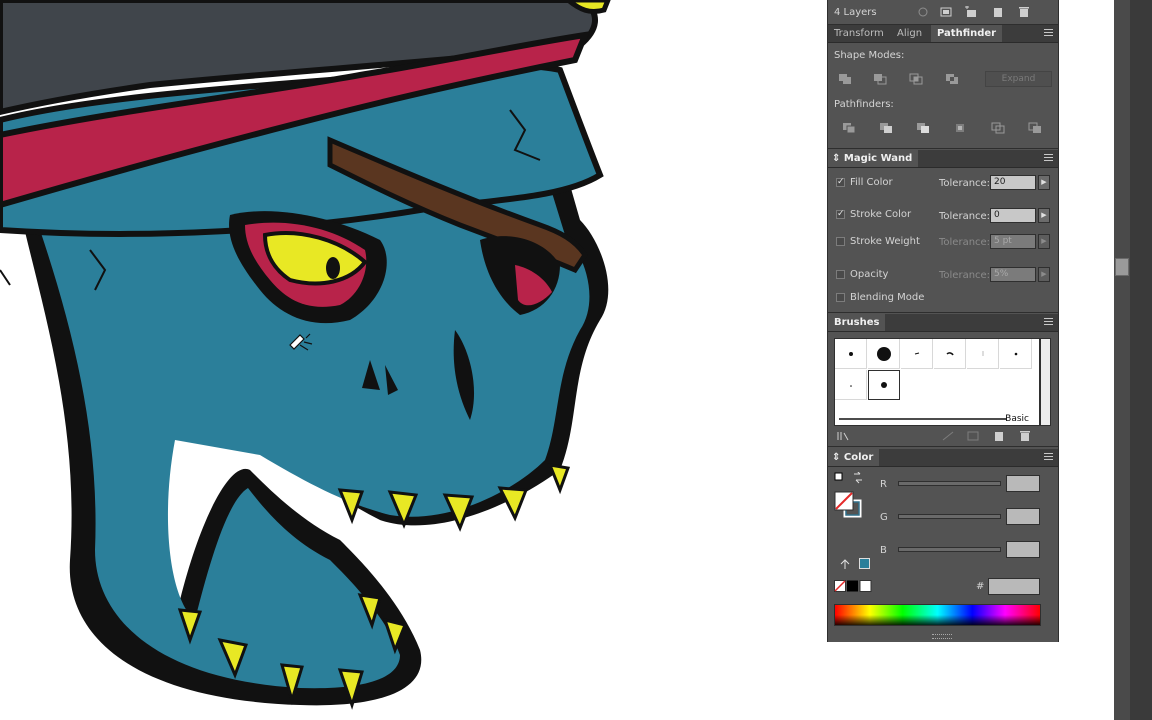 The width and height of the screenshot is (1152, 720). What do you see at coordinates (943, 159) in the screenshot?
I see `magic-wand-titlebar: ⇕ Magic Wand` at bounding box center [943, 159].